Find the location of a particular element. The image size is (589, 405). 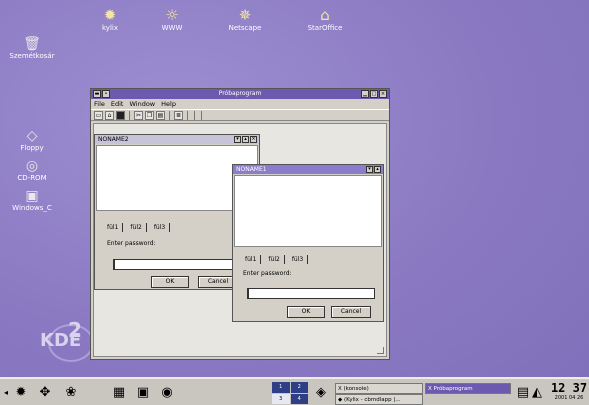

file-manager-icon: ▦ is located at coordinates (119, 393).